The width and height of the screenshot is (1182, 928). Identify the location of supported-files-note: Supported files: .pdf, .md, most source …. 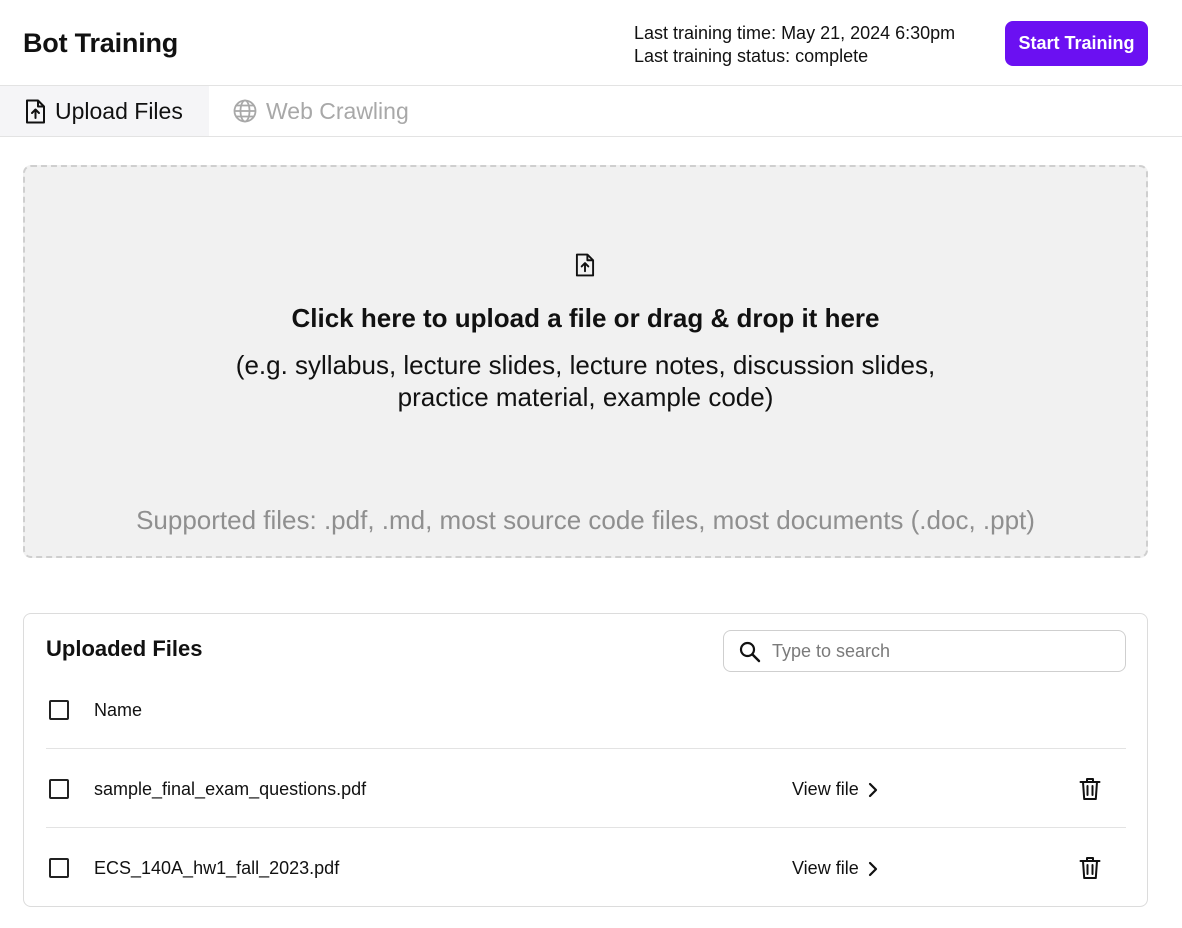
(585, 520).